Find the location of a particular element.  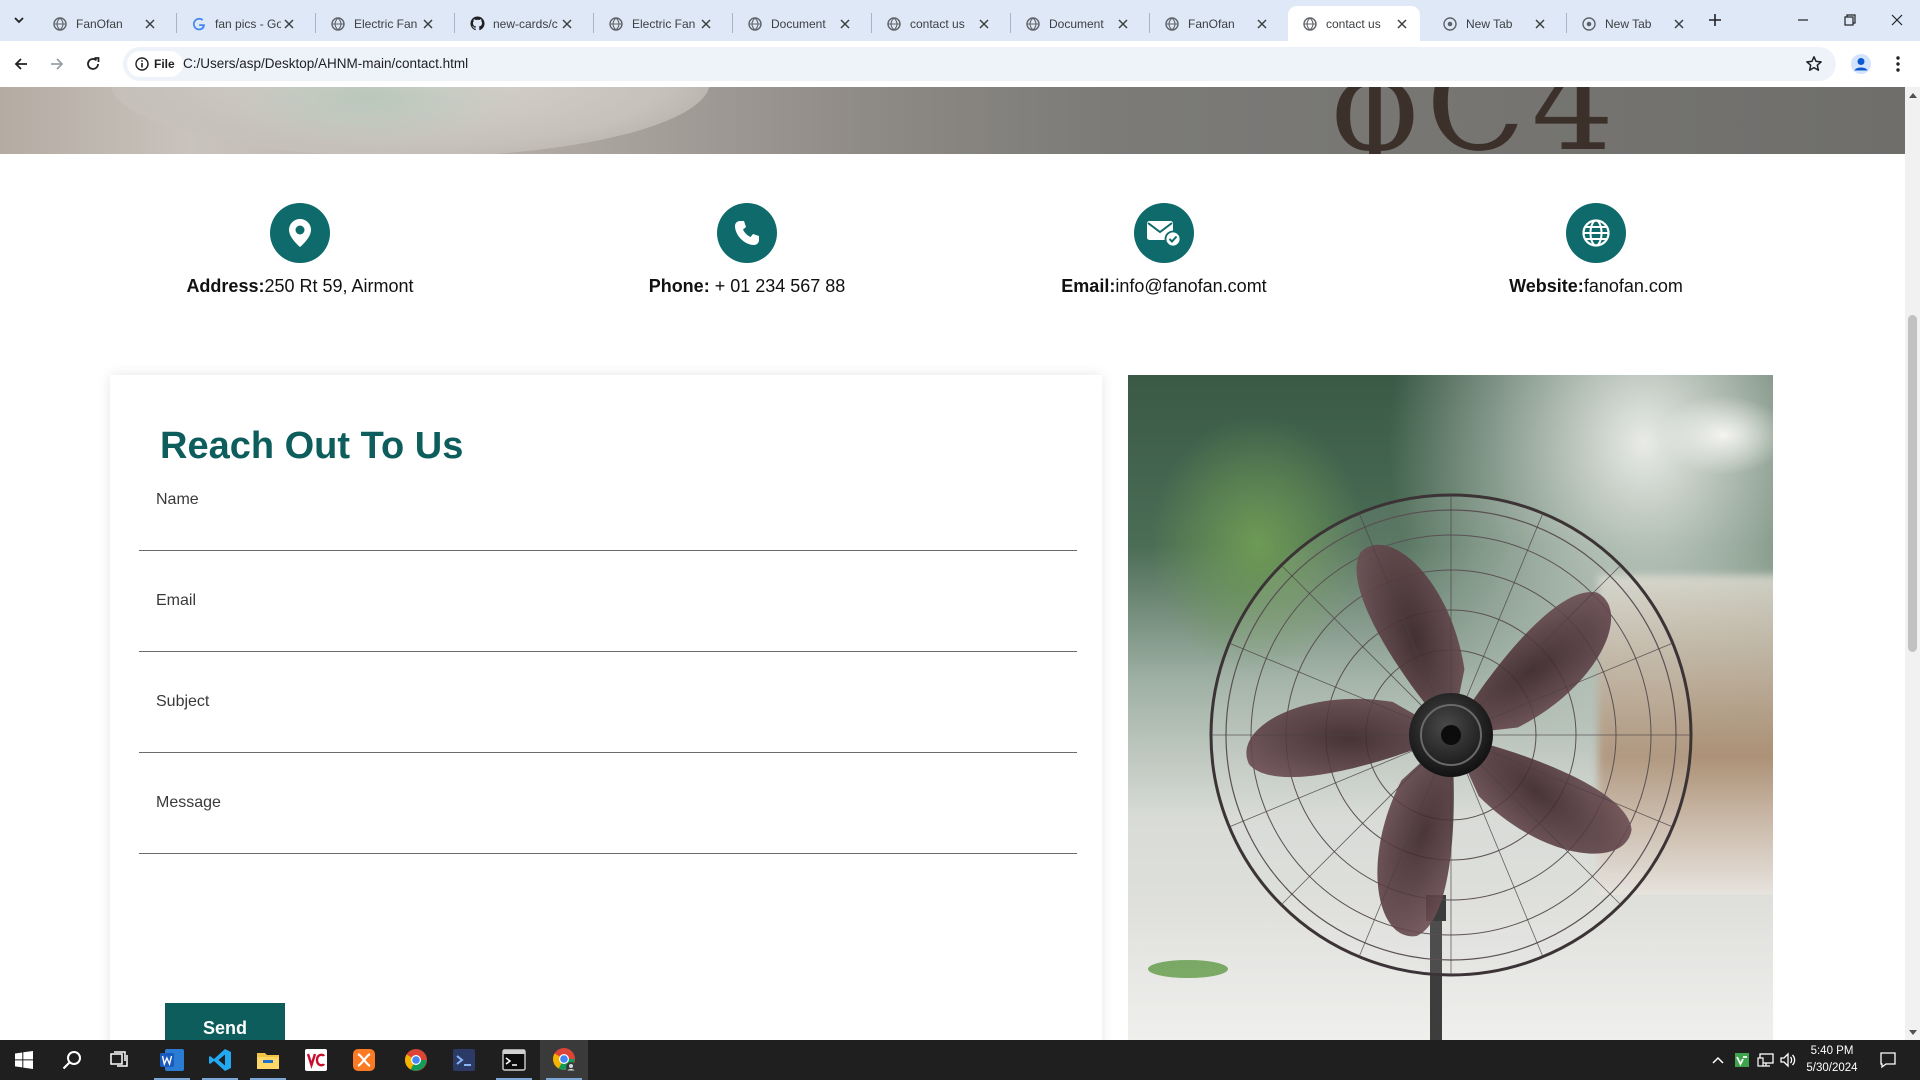

subject-field-label: Subject is located at coordinates (183, 701).